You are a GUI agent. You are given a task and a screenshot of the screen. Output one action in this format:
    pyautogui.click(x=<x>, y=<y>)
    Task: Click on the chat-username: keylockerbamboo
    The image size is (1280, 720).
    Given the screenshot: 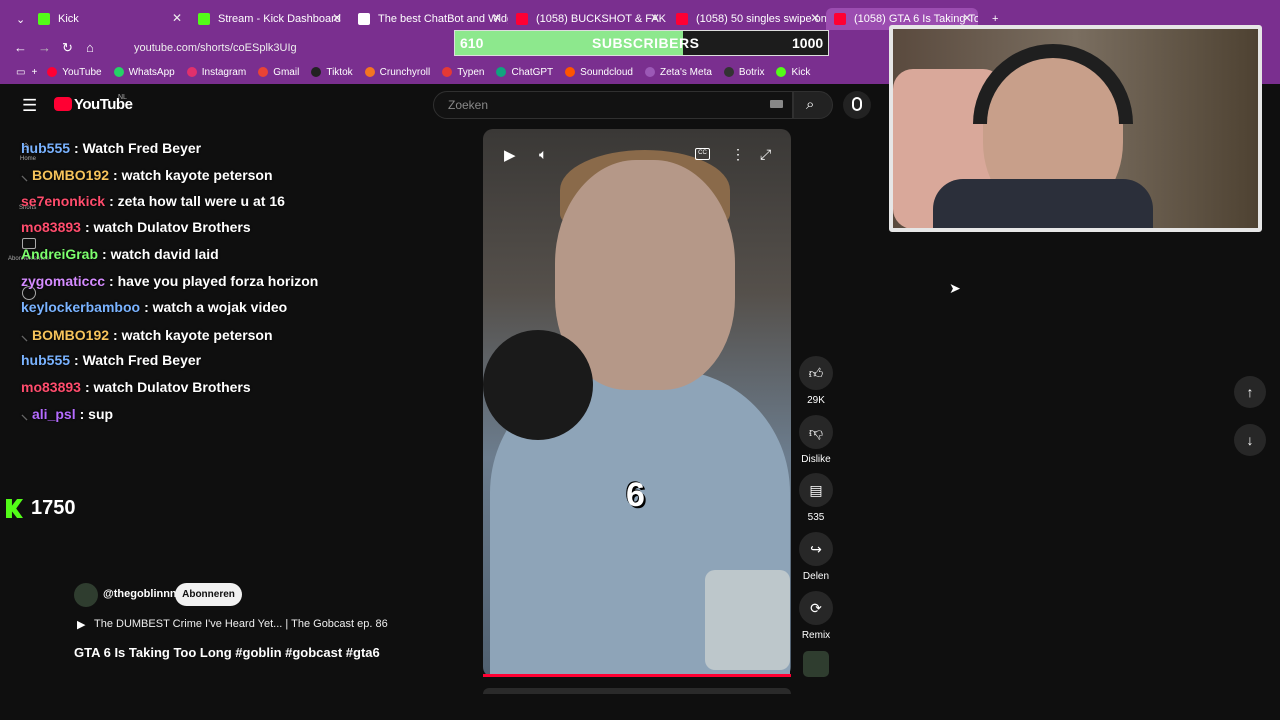 What is the action you would take?
    pyautogui.click(x=81, y=307)
    